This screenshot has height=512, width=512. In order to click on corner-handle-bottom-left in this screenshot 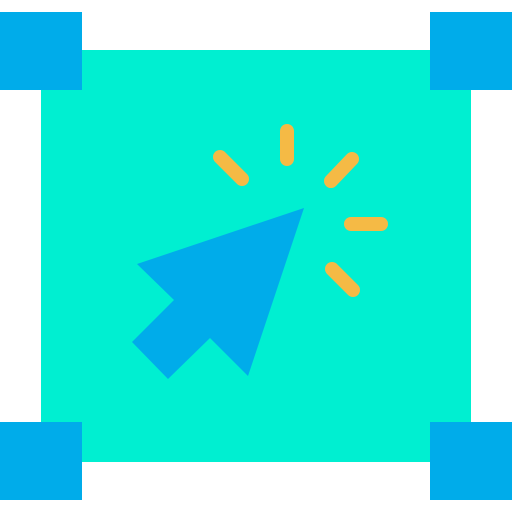, I will do `click(41, 461)`.